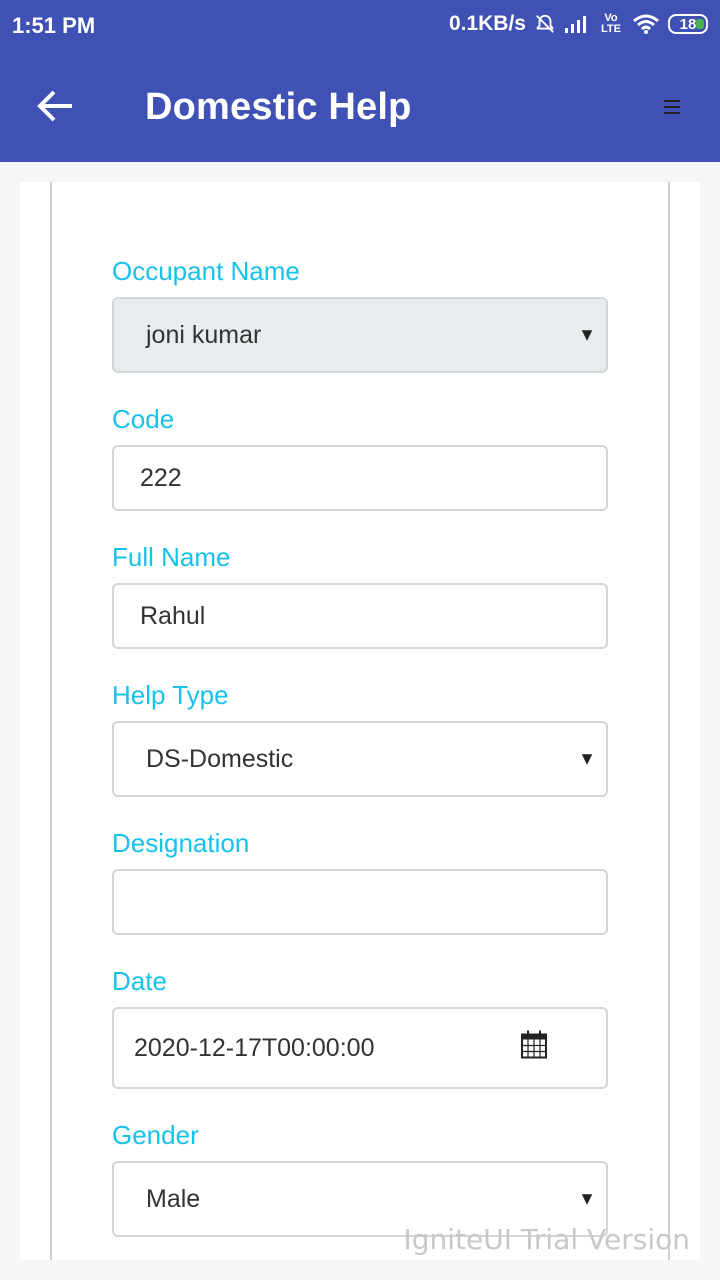 This screenshot has width=720, height=1280. I want to click on alarm-off-icon, so click(545, 24).